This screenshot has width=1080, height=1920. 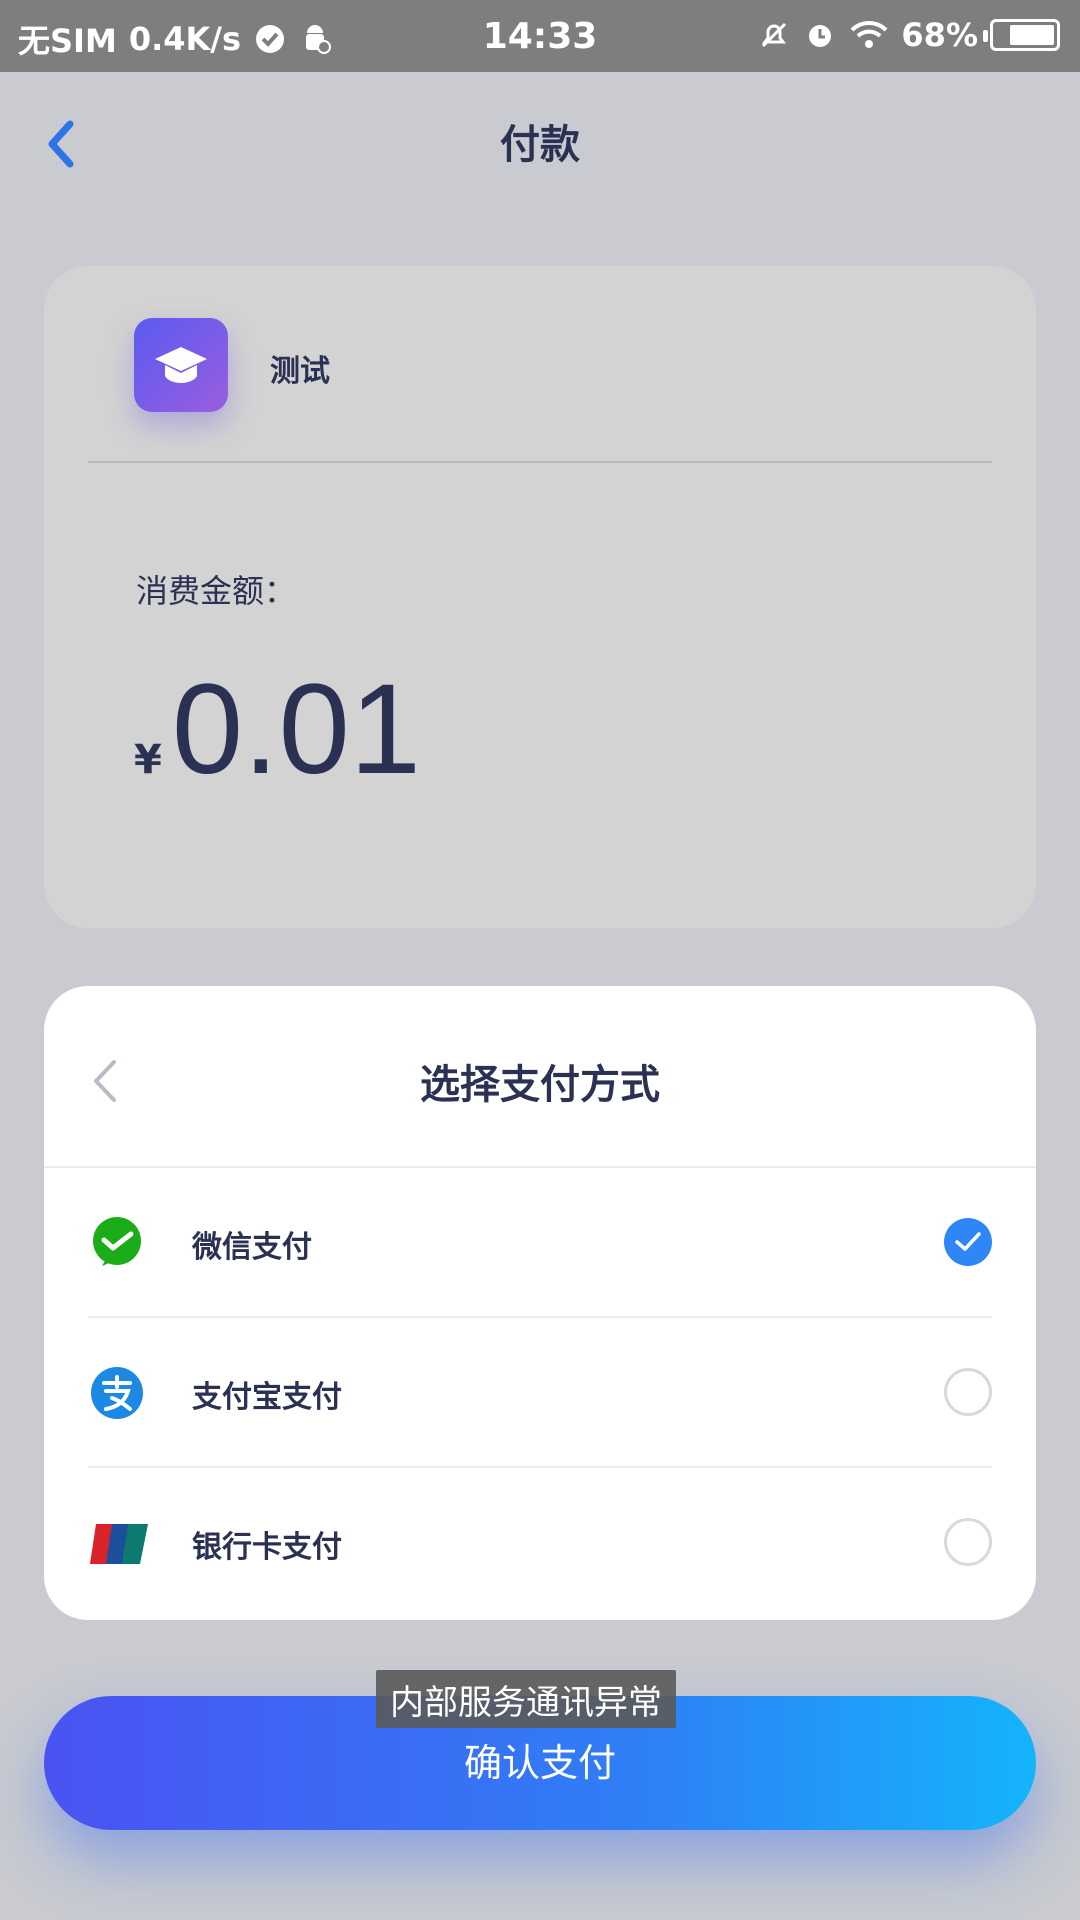 What do you see at coordinates (540, 1085) in the screenshot?
I see `sheet-title: 选择支付方式` at bounding box center [540, 1085].